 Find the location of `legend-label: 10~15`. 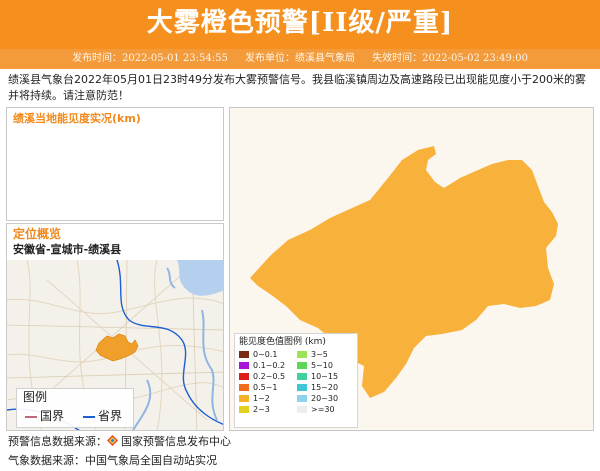

legend-label: 10~15 is located at coordinates (325, 376).